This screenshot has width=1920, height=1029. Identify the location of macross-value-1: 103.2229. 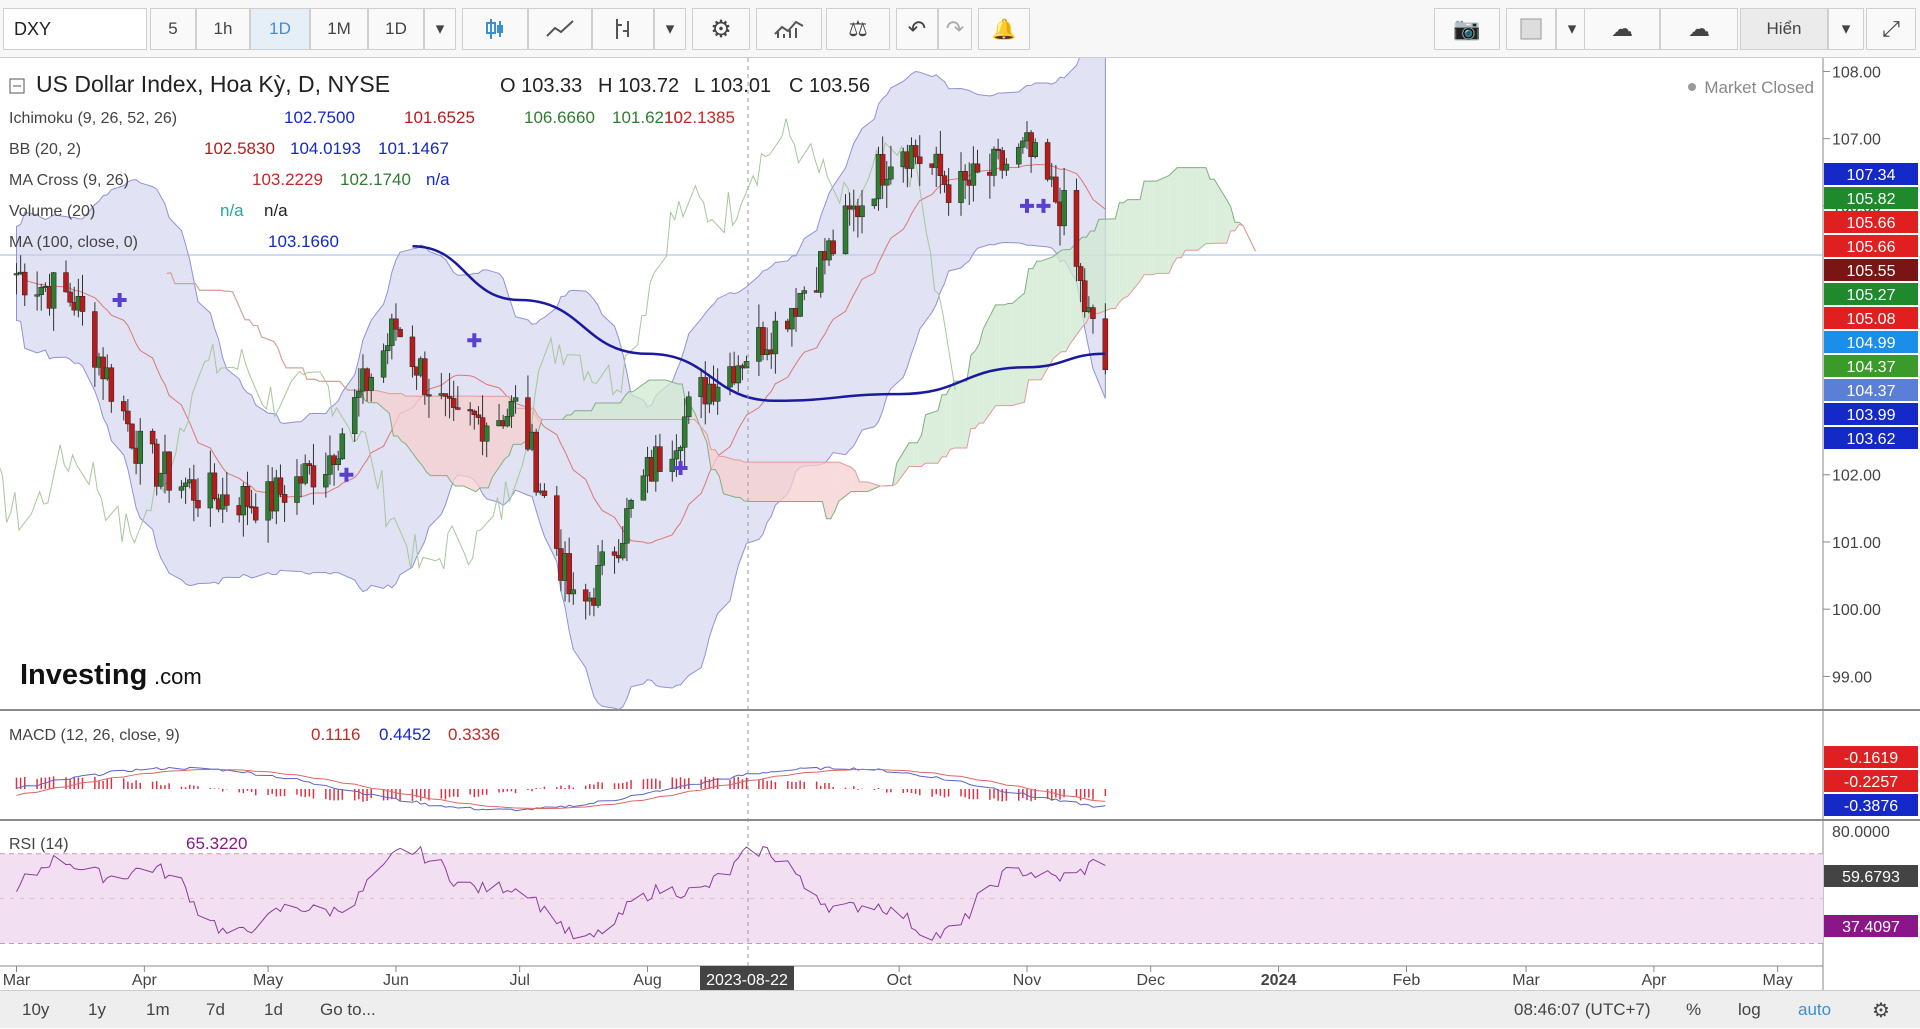
(287, 179).